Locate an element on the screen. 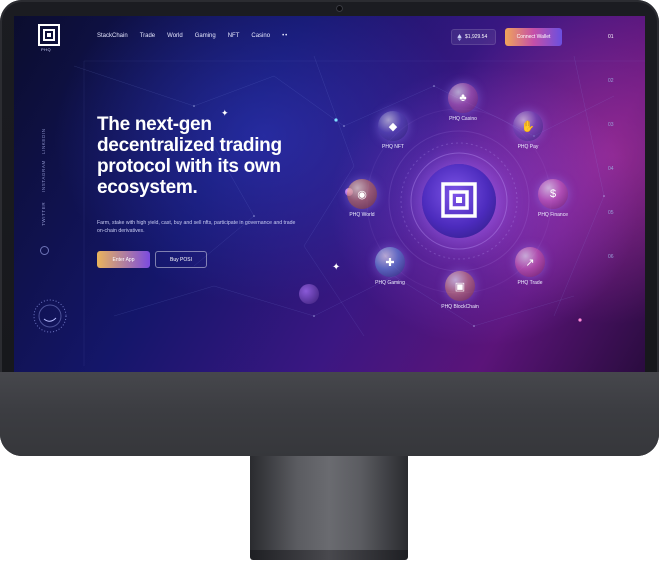  page-indicator-3: 03 is located at coordinates (611, 125).